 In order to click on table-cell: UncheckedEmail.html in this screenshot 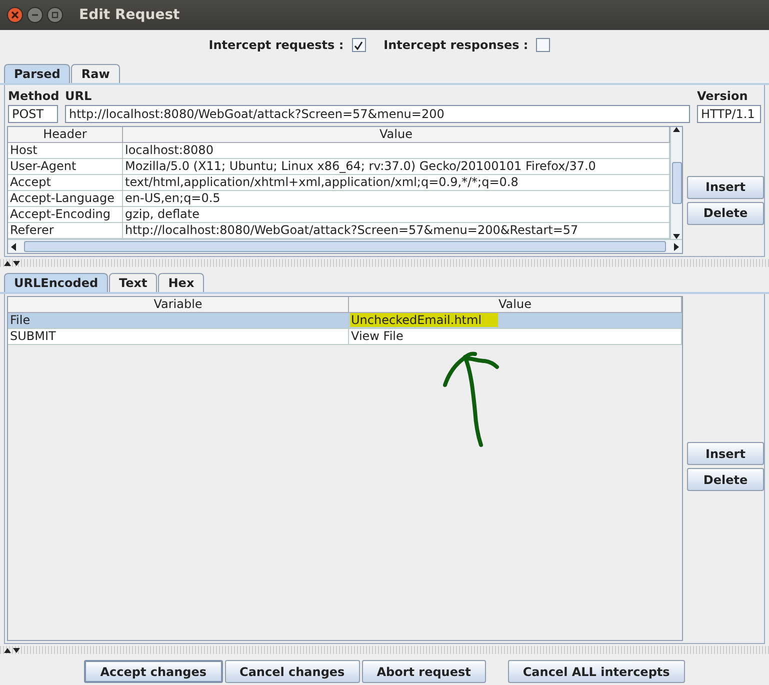, I will do `click(515, 321)`.